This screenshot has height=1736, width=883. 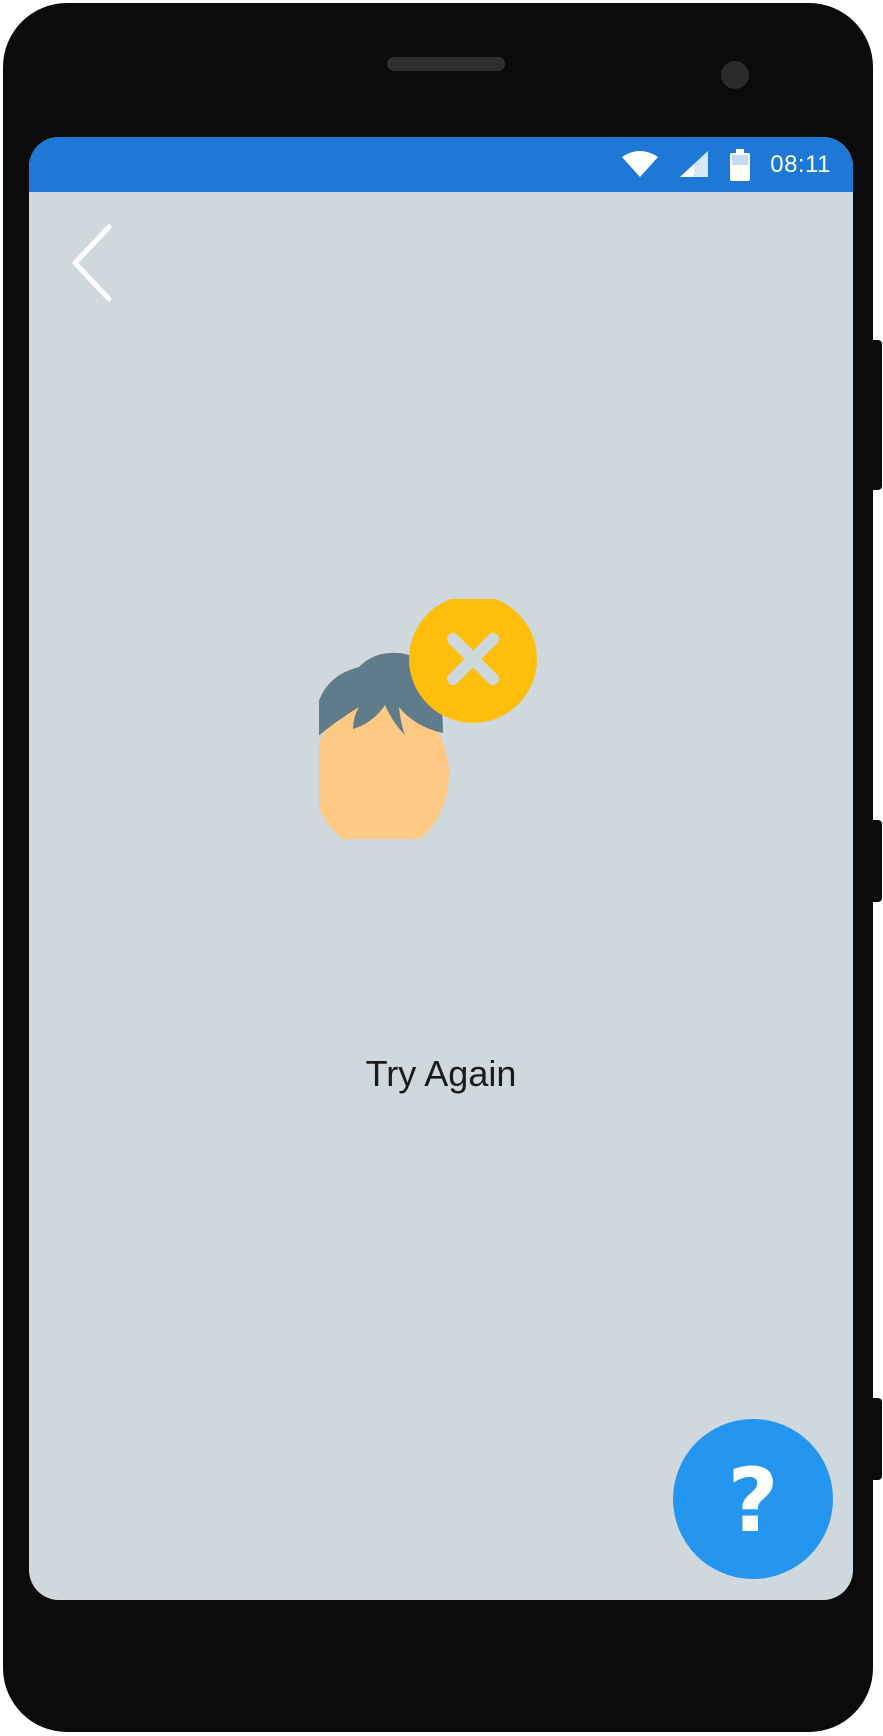 What do you see at coordinates (694, 164) in the screenshot?
I see `signal-icon` at bounding box center [694, 164].